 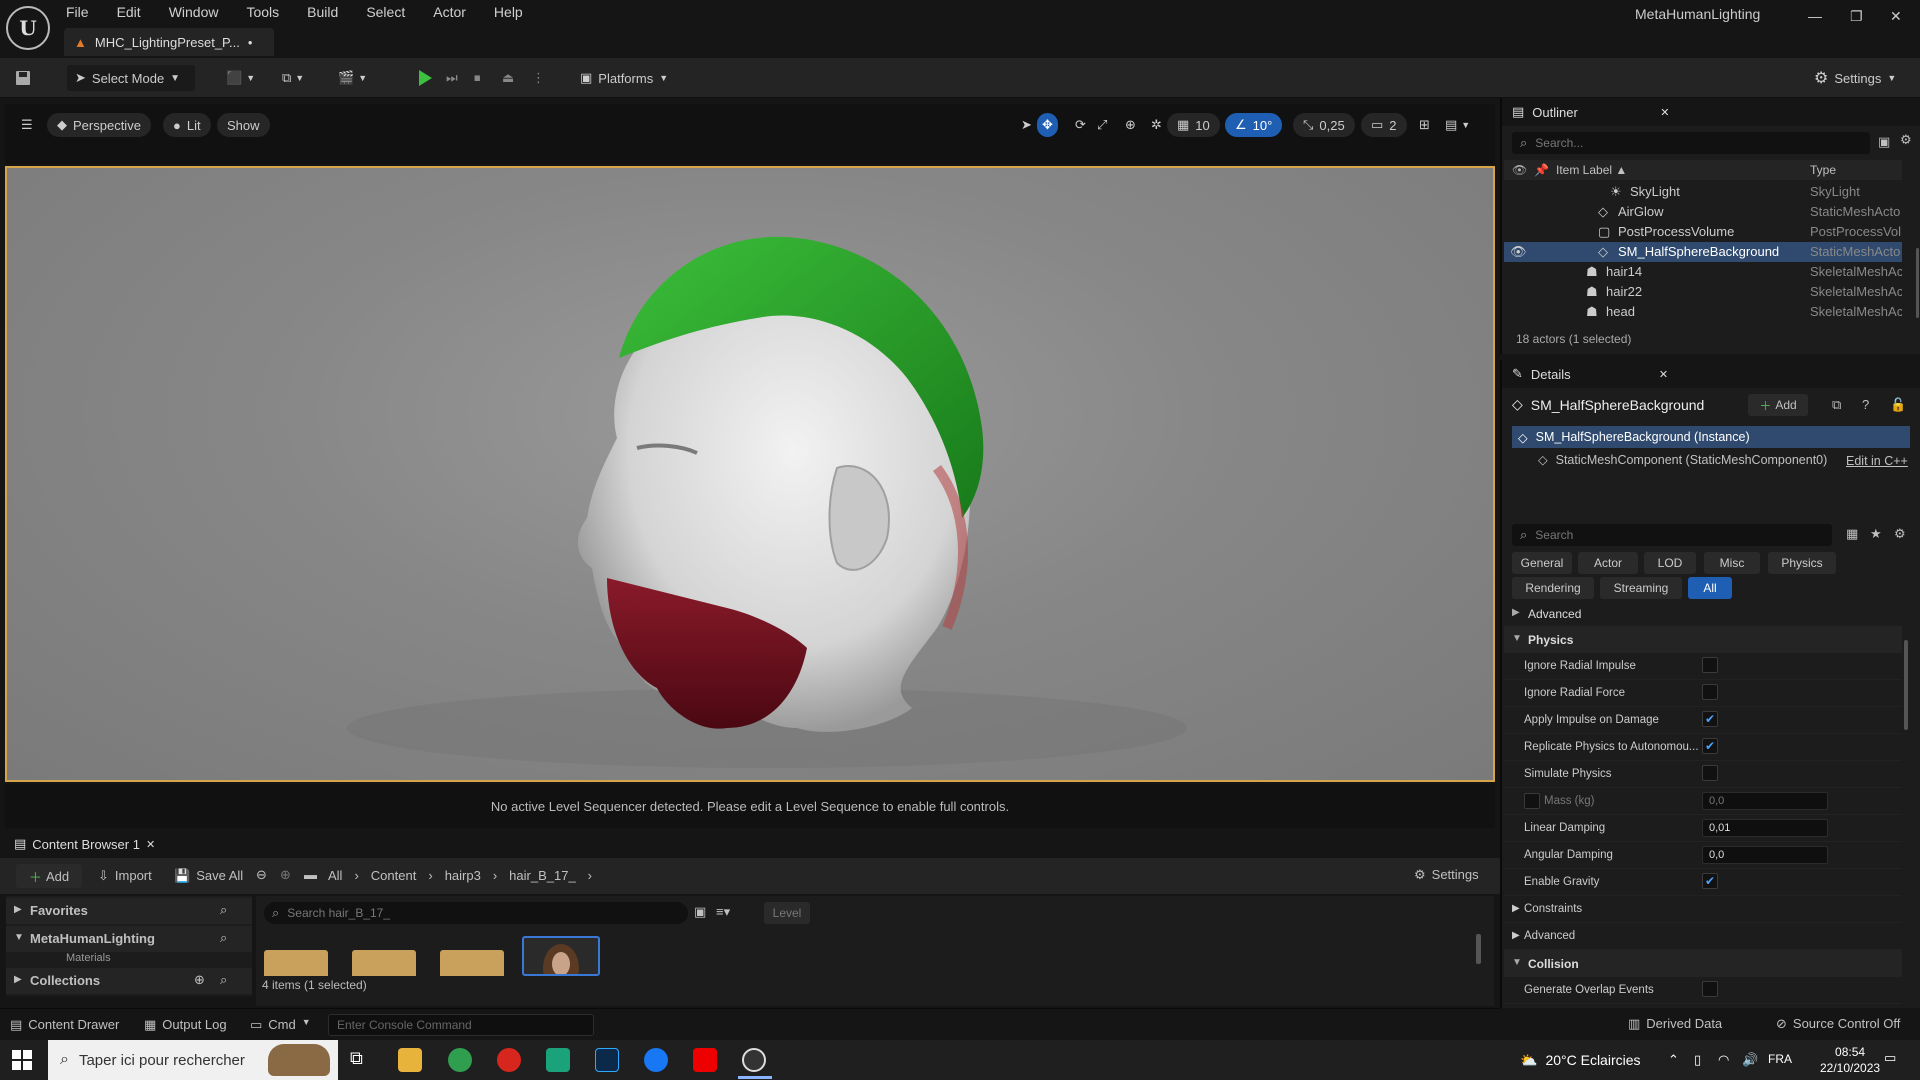 What do you see at coordinates (1723, 1060) in the screenshot?
I see `wifi-icon: ◠` at bounding box center [1723, 1060].